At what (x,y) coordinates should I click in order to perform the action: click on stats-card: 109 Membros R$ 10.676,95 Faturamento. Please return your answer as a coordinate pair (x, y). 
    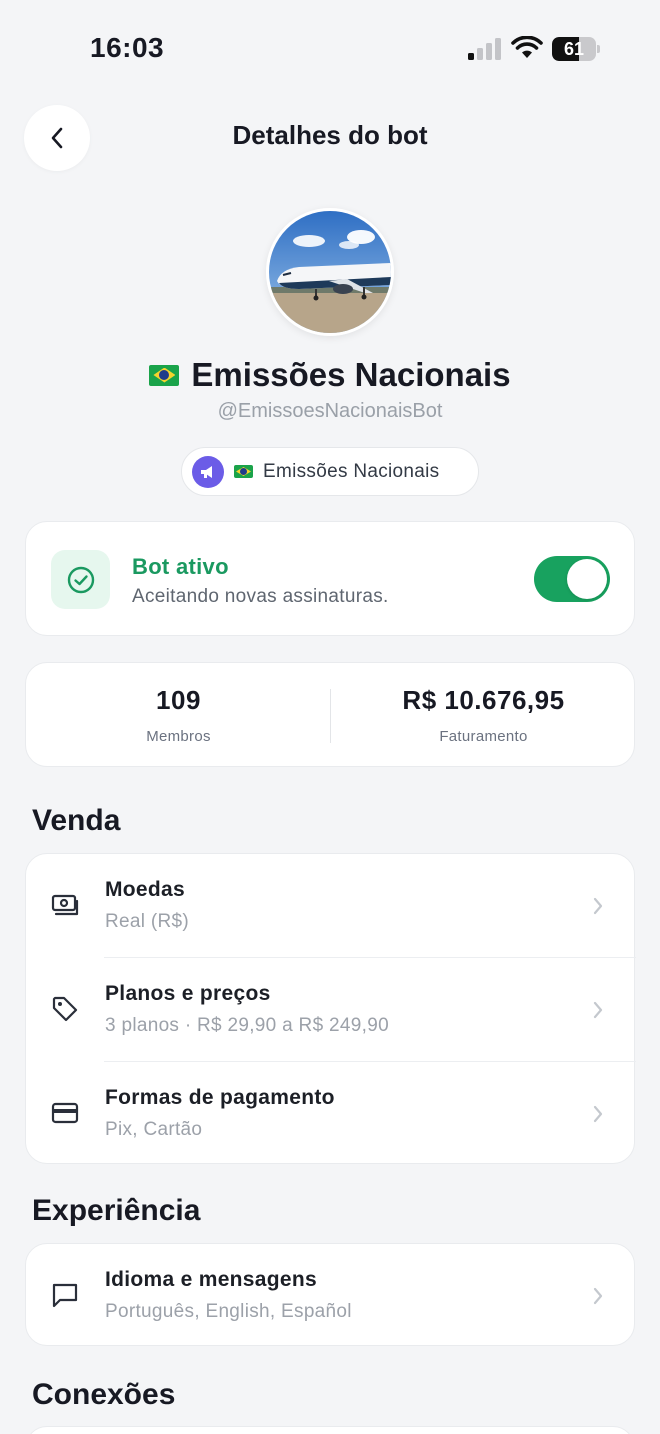
    Looking at the image, I should click on (330, 714).